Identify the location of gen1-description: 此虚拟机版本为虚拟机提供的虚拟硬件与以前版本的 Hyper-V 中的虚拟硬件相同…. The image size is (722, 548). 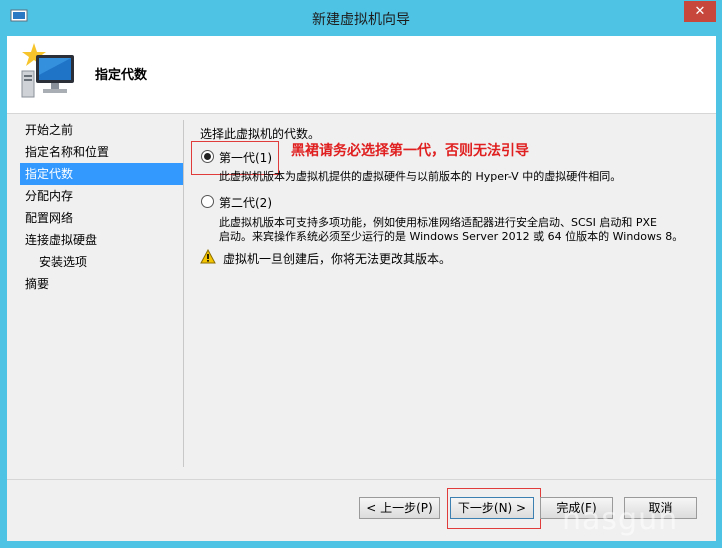
(420, 176).